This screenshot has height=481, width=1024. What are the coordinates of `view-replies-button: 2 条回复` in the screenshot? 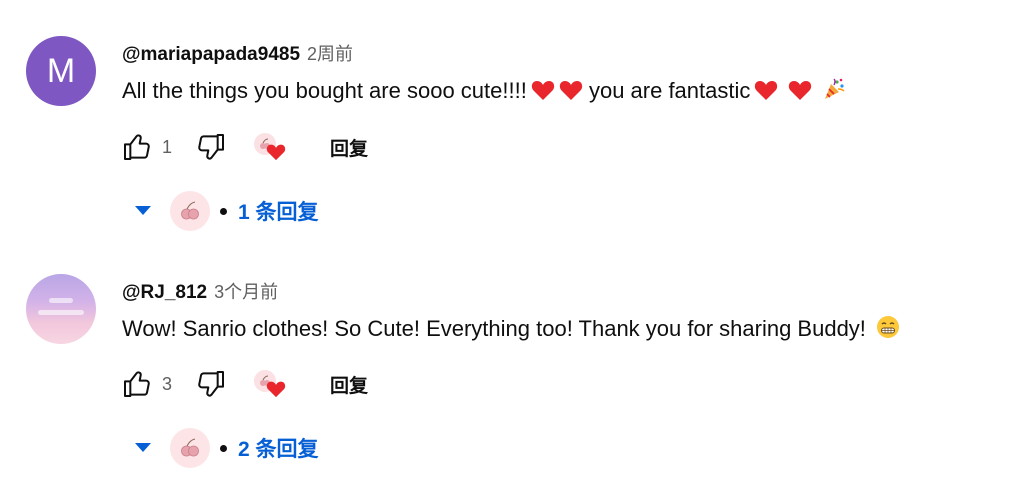 It's located at (223, 448).